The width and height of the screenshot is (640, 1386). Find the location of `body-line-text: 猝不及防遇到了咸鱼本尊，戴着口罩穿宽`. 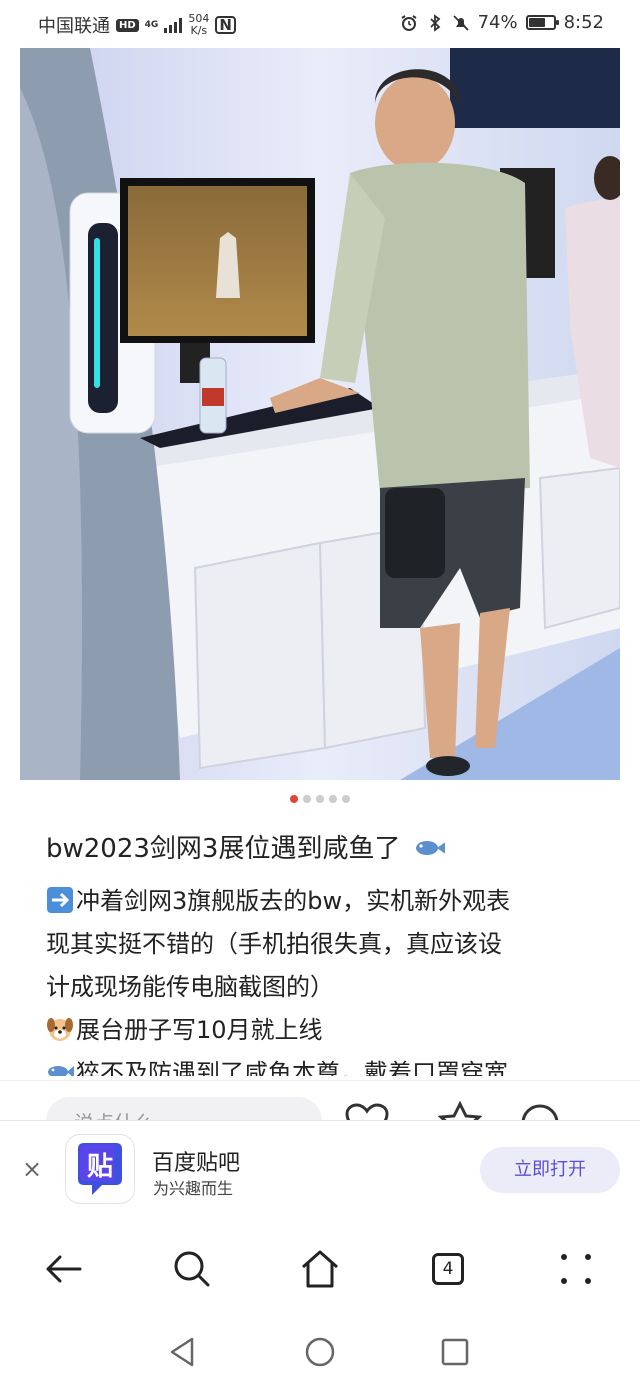

body-line-text: 猝不及防遇到了咸鱼本尊，戴着口罩穿宽 is located at coordinates (292, 1067).